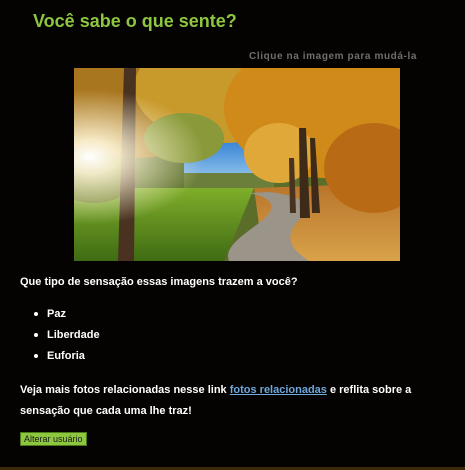  Describe the element at coordinates (53, 439) in the screenshot. I see `change-user-button: Alterar usuário` at that location.